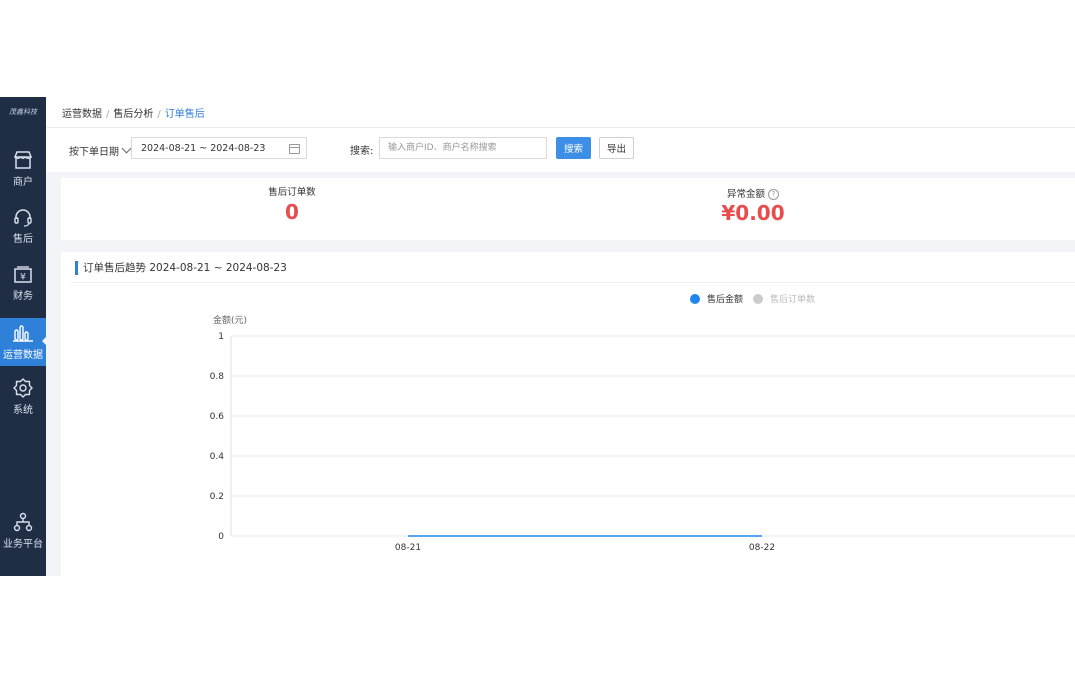 This screenshot has width=1075, height=675. What do you see at coordinates (23, 522) in the screenshot?
I see `network-icon` at bounding box center [23, 522].